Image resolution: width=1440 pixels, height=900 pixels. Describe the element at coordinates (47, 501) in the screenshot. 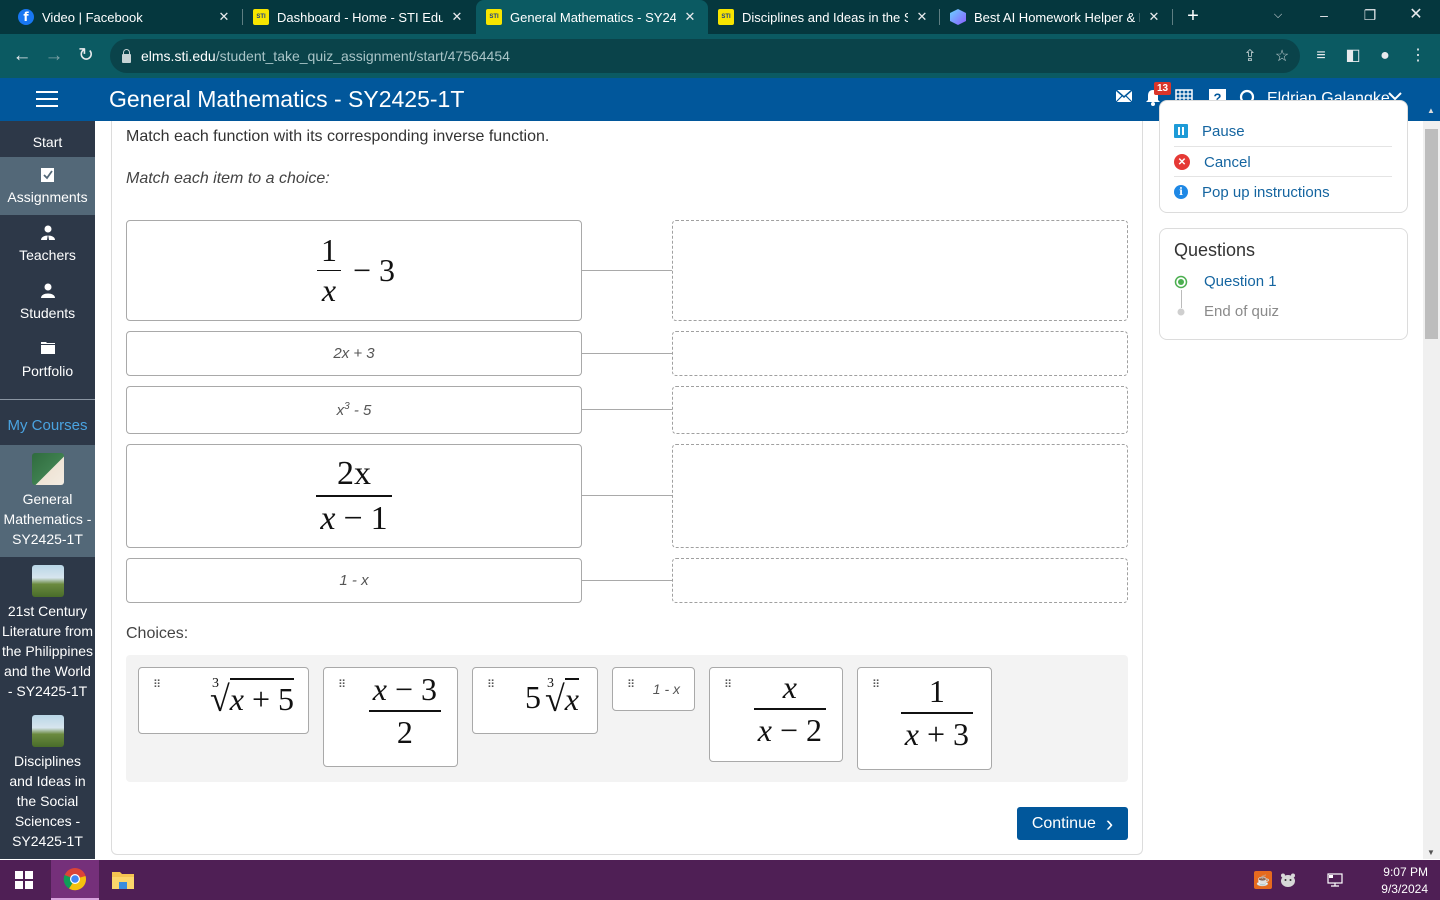

I see `course-general-mathematics: General Mathematics - SY2425-1T` at that location.